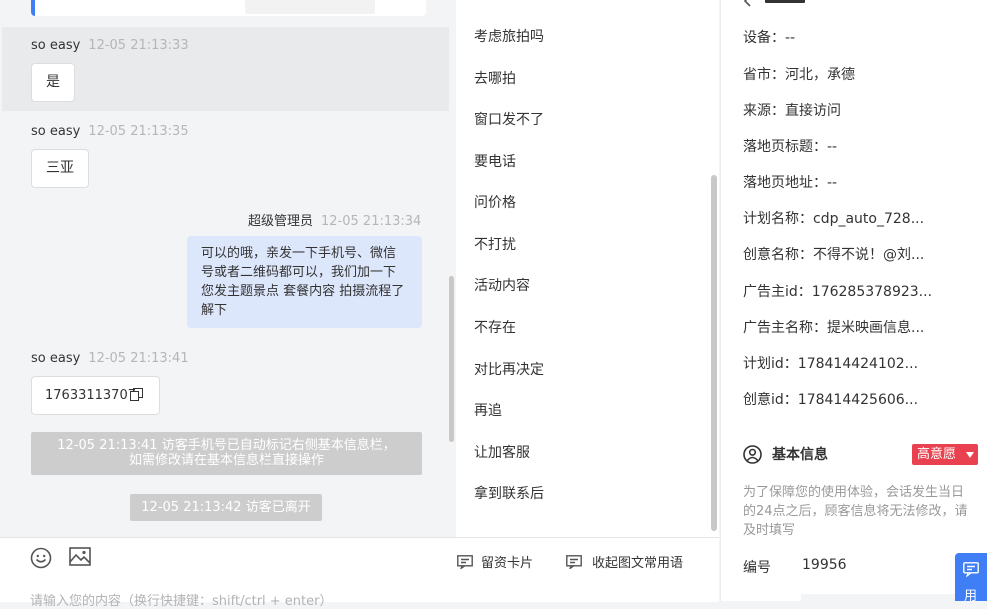 Image resolution: width=987 pixels, height=609 pixels. Describe the element at coordinates (138, 131) in the screenshot. I see `message-time: 12-05 21:13:35` at that location.